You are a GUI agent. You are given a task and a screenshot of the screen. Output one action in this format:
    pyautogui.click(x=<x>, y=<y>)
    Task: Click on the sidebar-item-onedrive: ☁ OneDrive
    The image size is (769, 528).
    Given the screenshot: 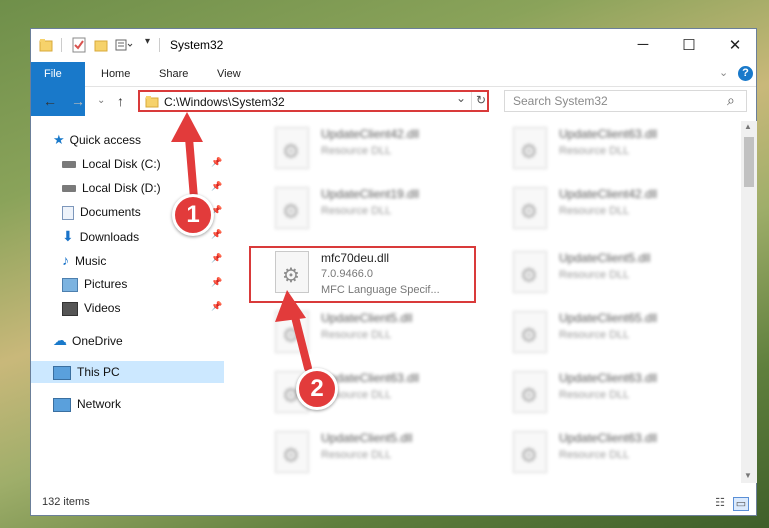 What is the action you would take?
    pyautogui.click(x=88, y=340)
    